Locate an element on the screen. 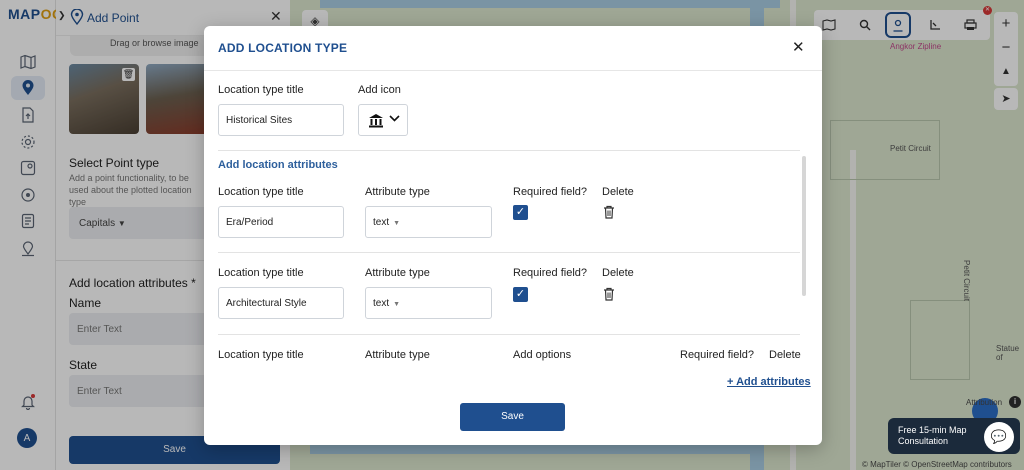 The width and height of the screenshot is (1024, 470). location-type-title-input: Historical Sites is located at coordinates (281, 120).